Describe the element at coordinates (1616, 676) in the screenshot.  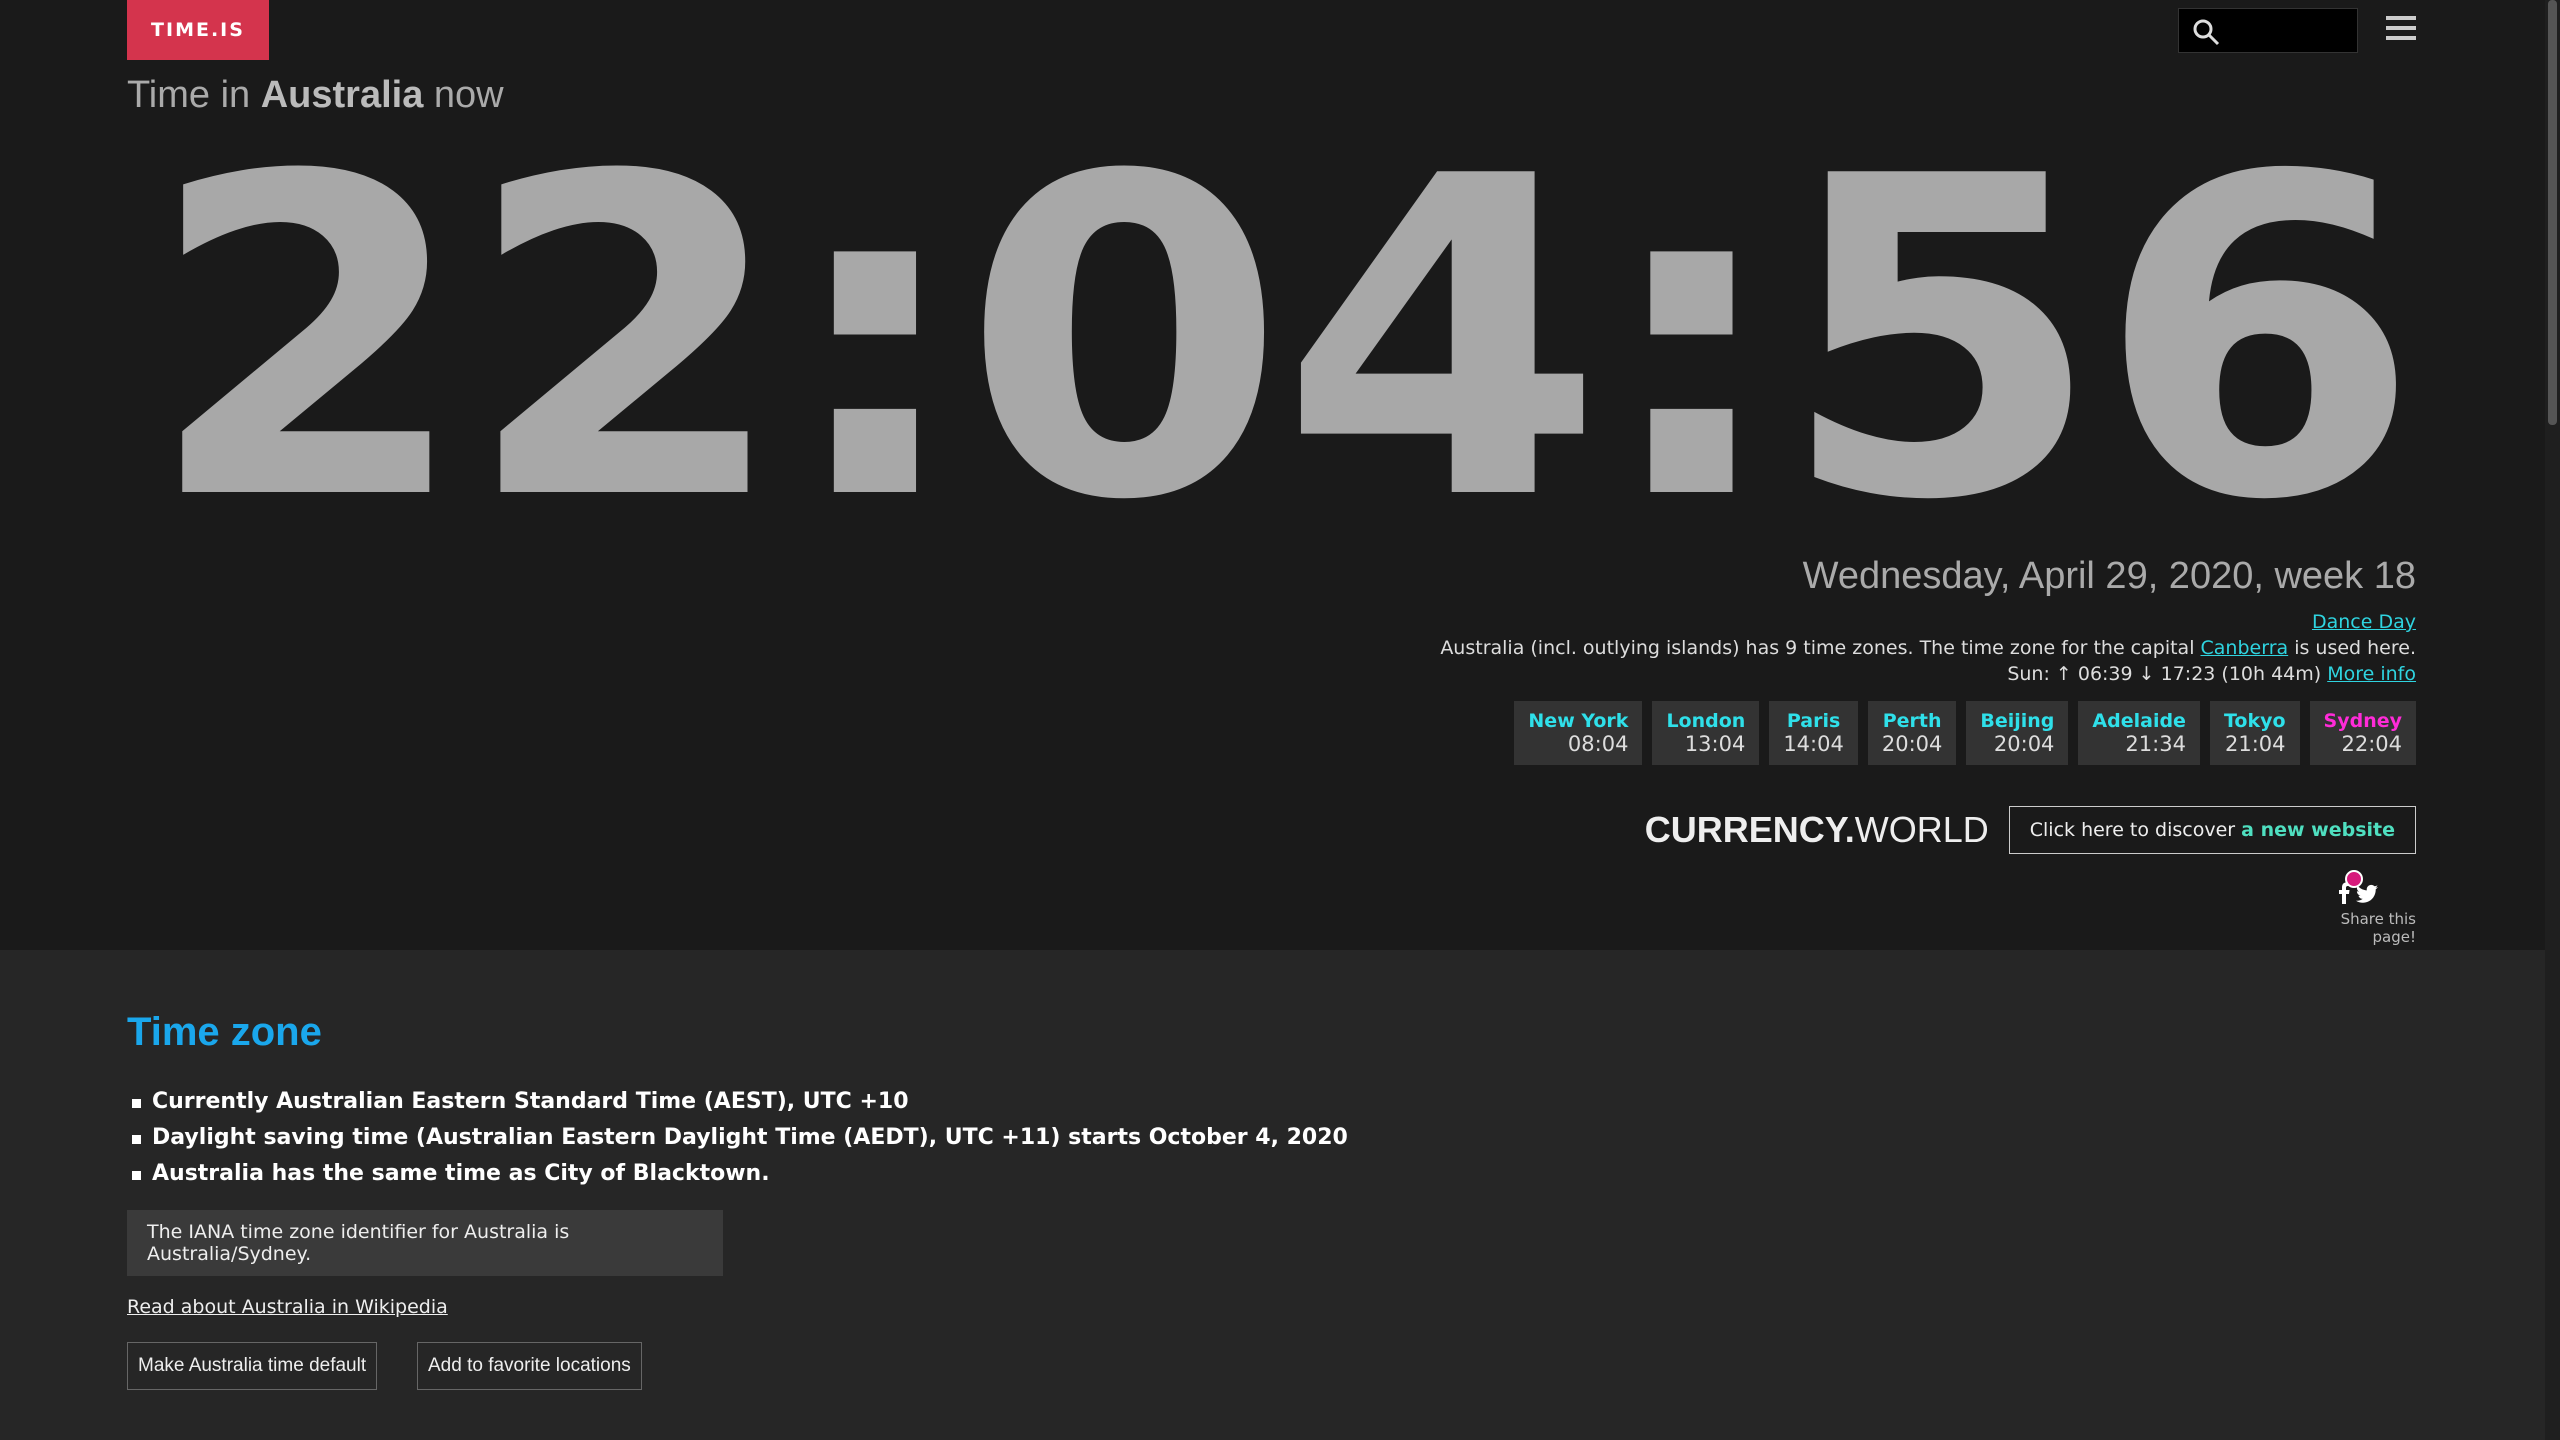
I see `sun-info: Sun: ↑ 06:39 ↓ 17:23 (10h 44m) More info` at that location.